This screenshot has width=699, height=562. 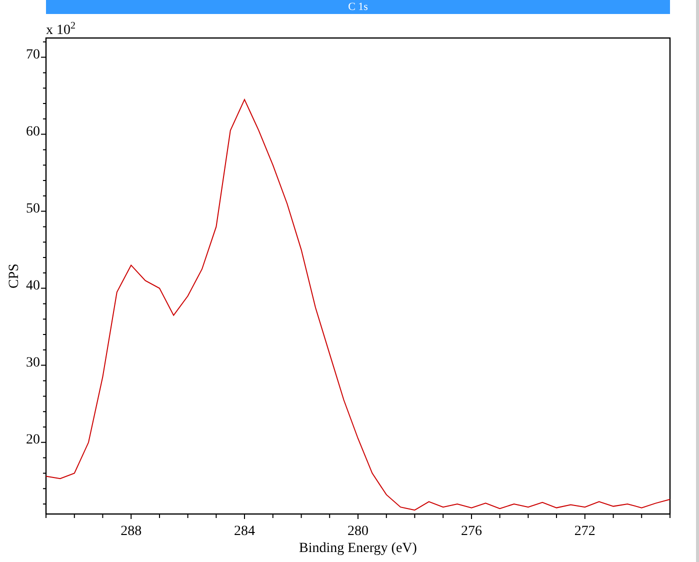 I want to click on x-axis-label: Binding Energy (eV), so click(x=358, y=548).